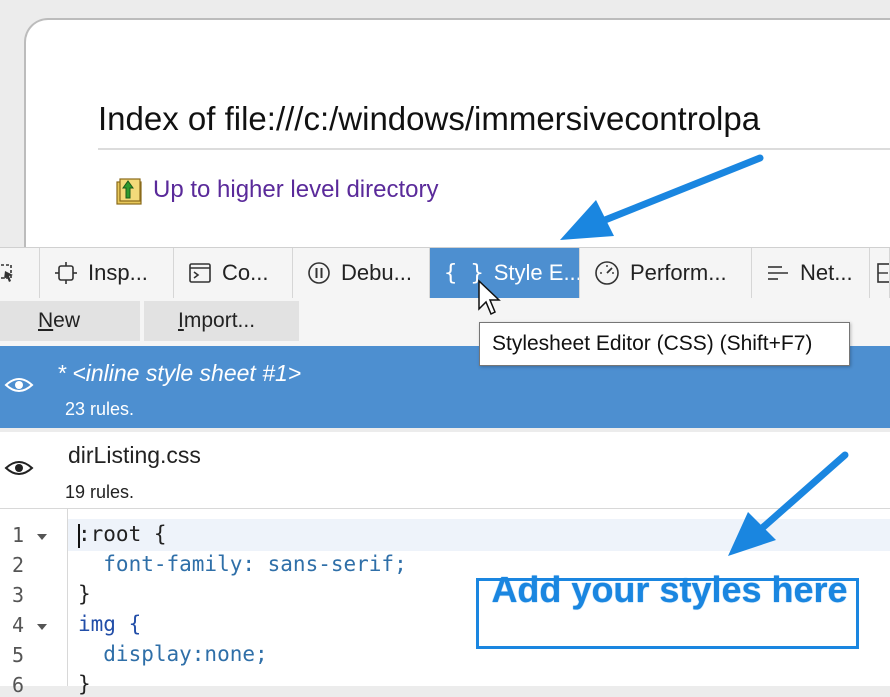 The width and height of the screenshot is (890, 697). Describe the element at coordinates (179, 373) in the screenshot. I see `stylesheet-name: * <inline style sheet #1>` at that location.